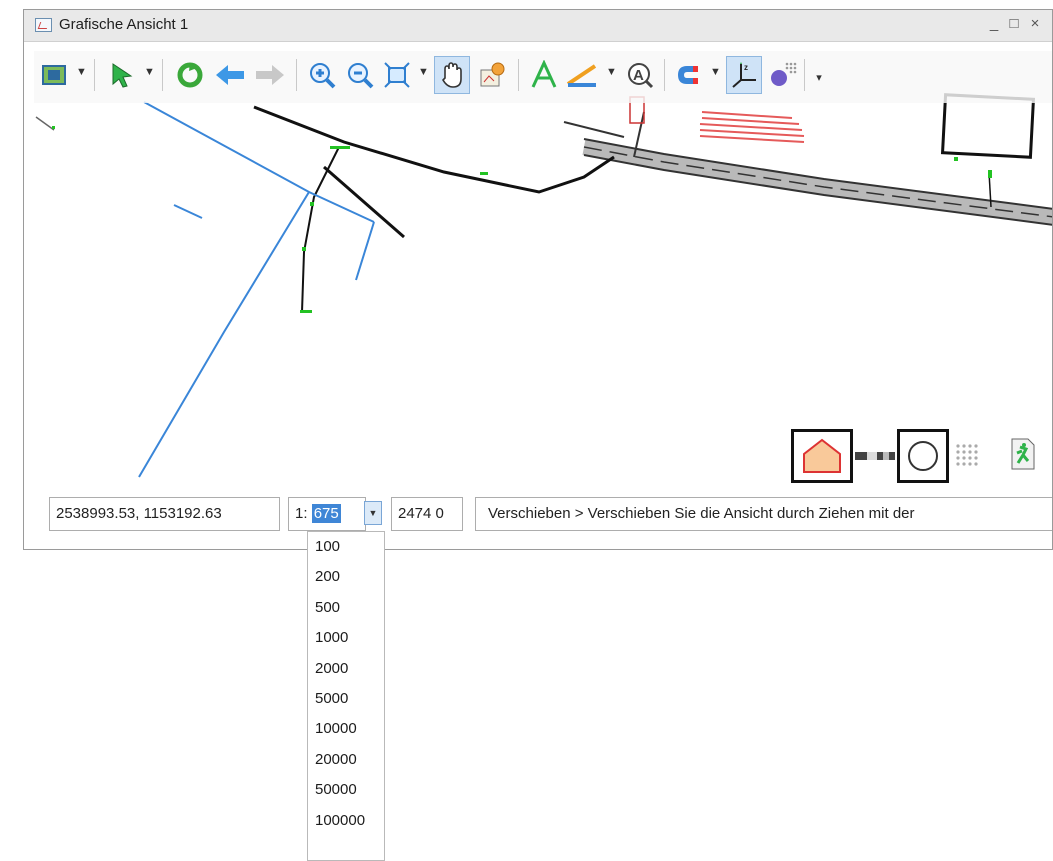  I want to click on scale-dropdown-button: ▼, so click(373, 513).